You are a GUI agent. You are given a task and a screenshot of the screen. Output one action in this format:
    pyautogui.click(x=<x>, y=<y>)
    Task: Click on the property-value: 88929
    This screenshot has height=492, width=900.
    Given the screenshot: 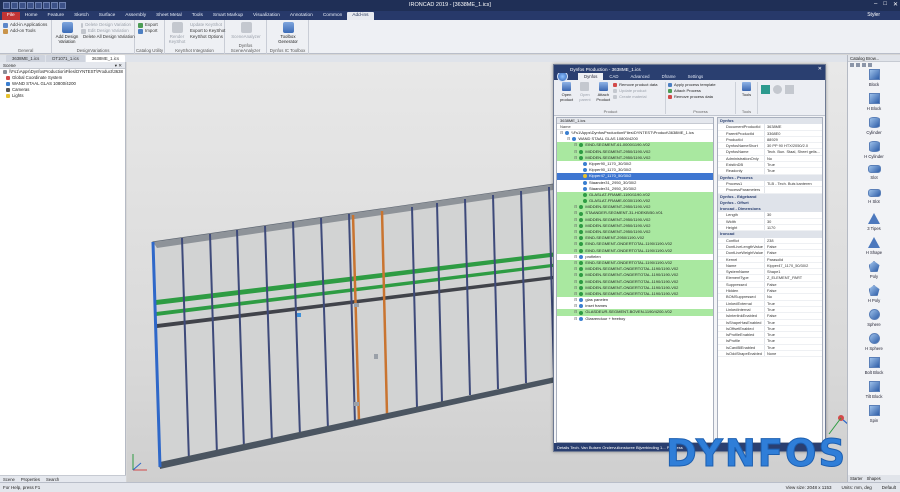 What is the action you would take?
    pyautogui.click(x=793, y=139)
    